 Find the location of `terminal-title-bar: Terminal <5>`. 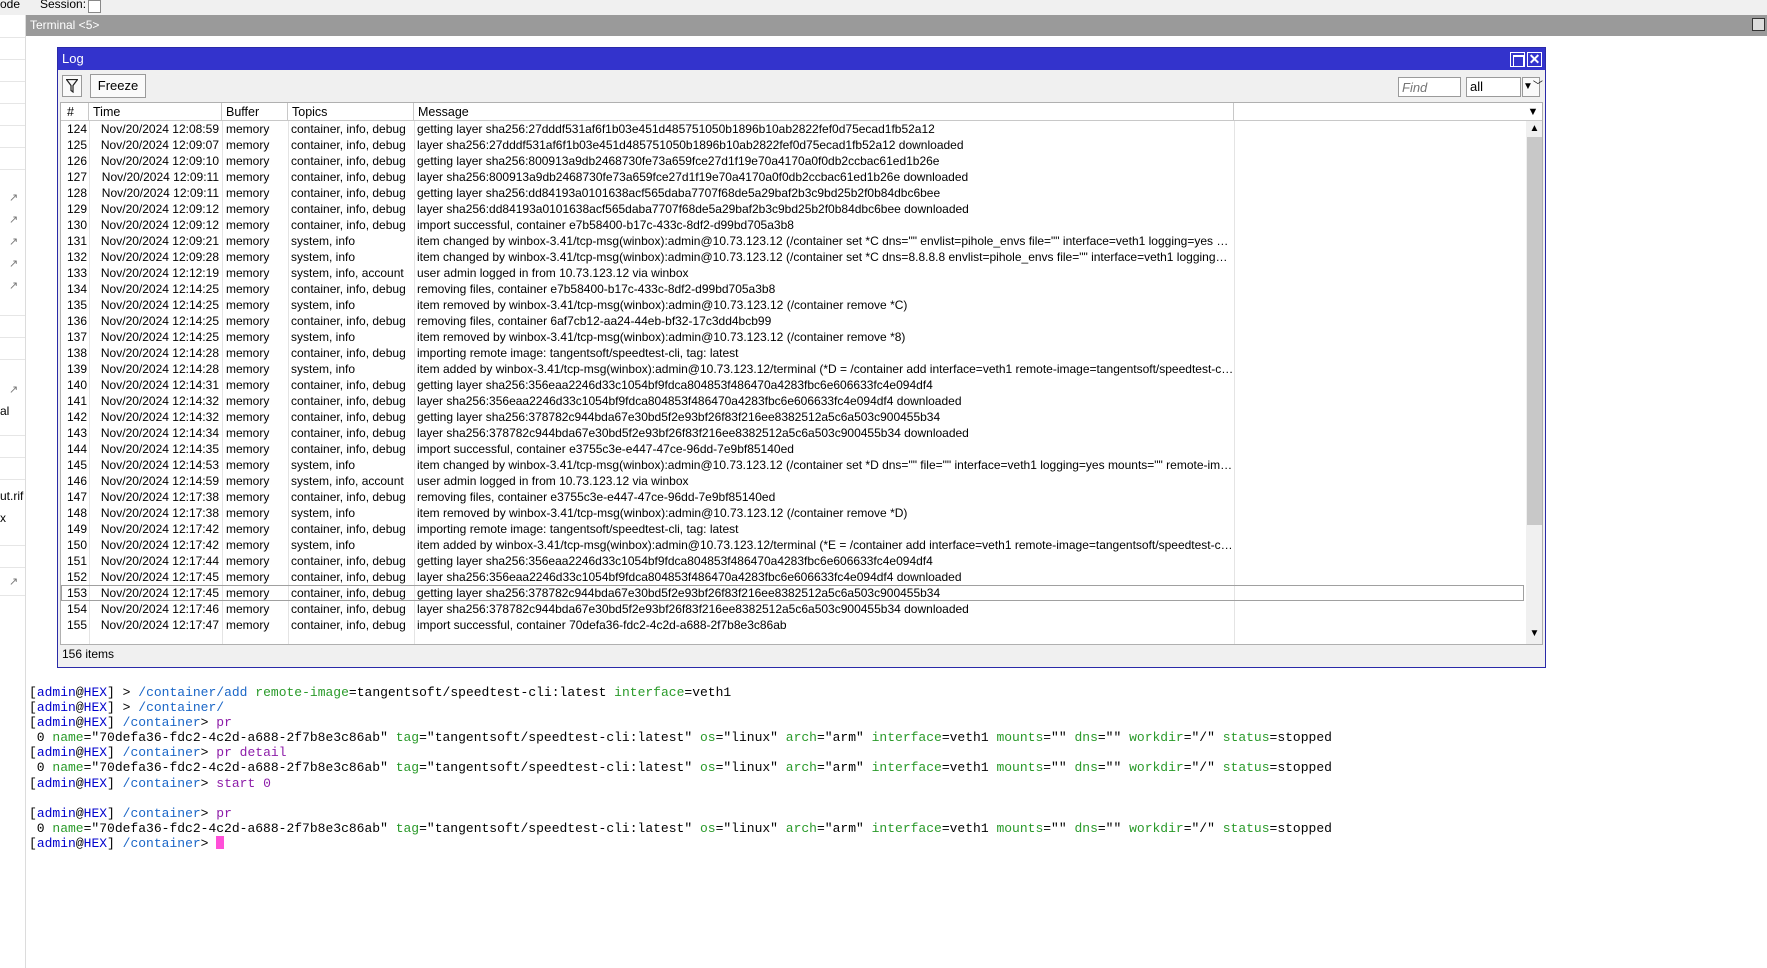

terminal-title-bar: Terminal <5> is located at coordinates (896, 25).